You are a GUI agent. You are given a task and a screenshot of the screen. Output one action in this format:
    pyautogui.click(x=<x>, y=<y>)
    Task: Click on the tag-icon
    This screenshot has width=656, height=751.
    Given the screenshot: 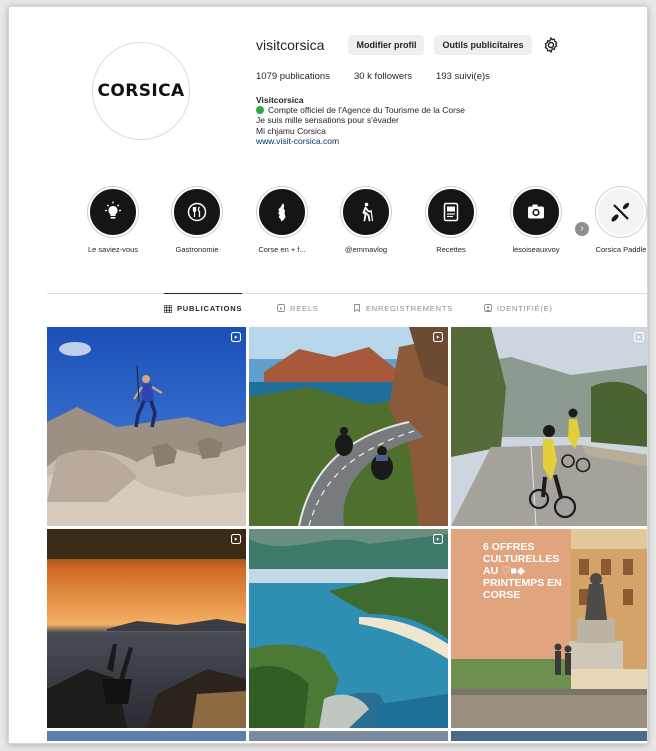 What is the action you would take?
    pyautogui.click(x=488, y=308)
    